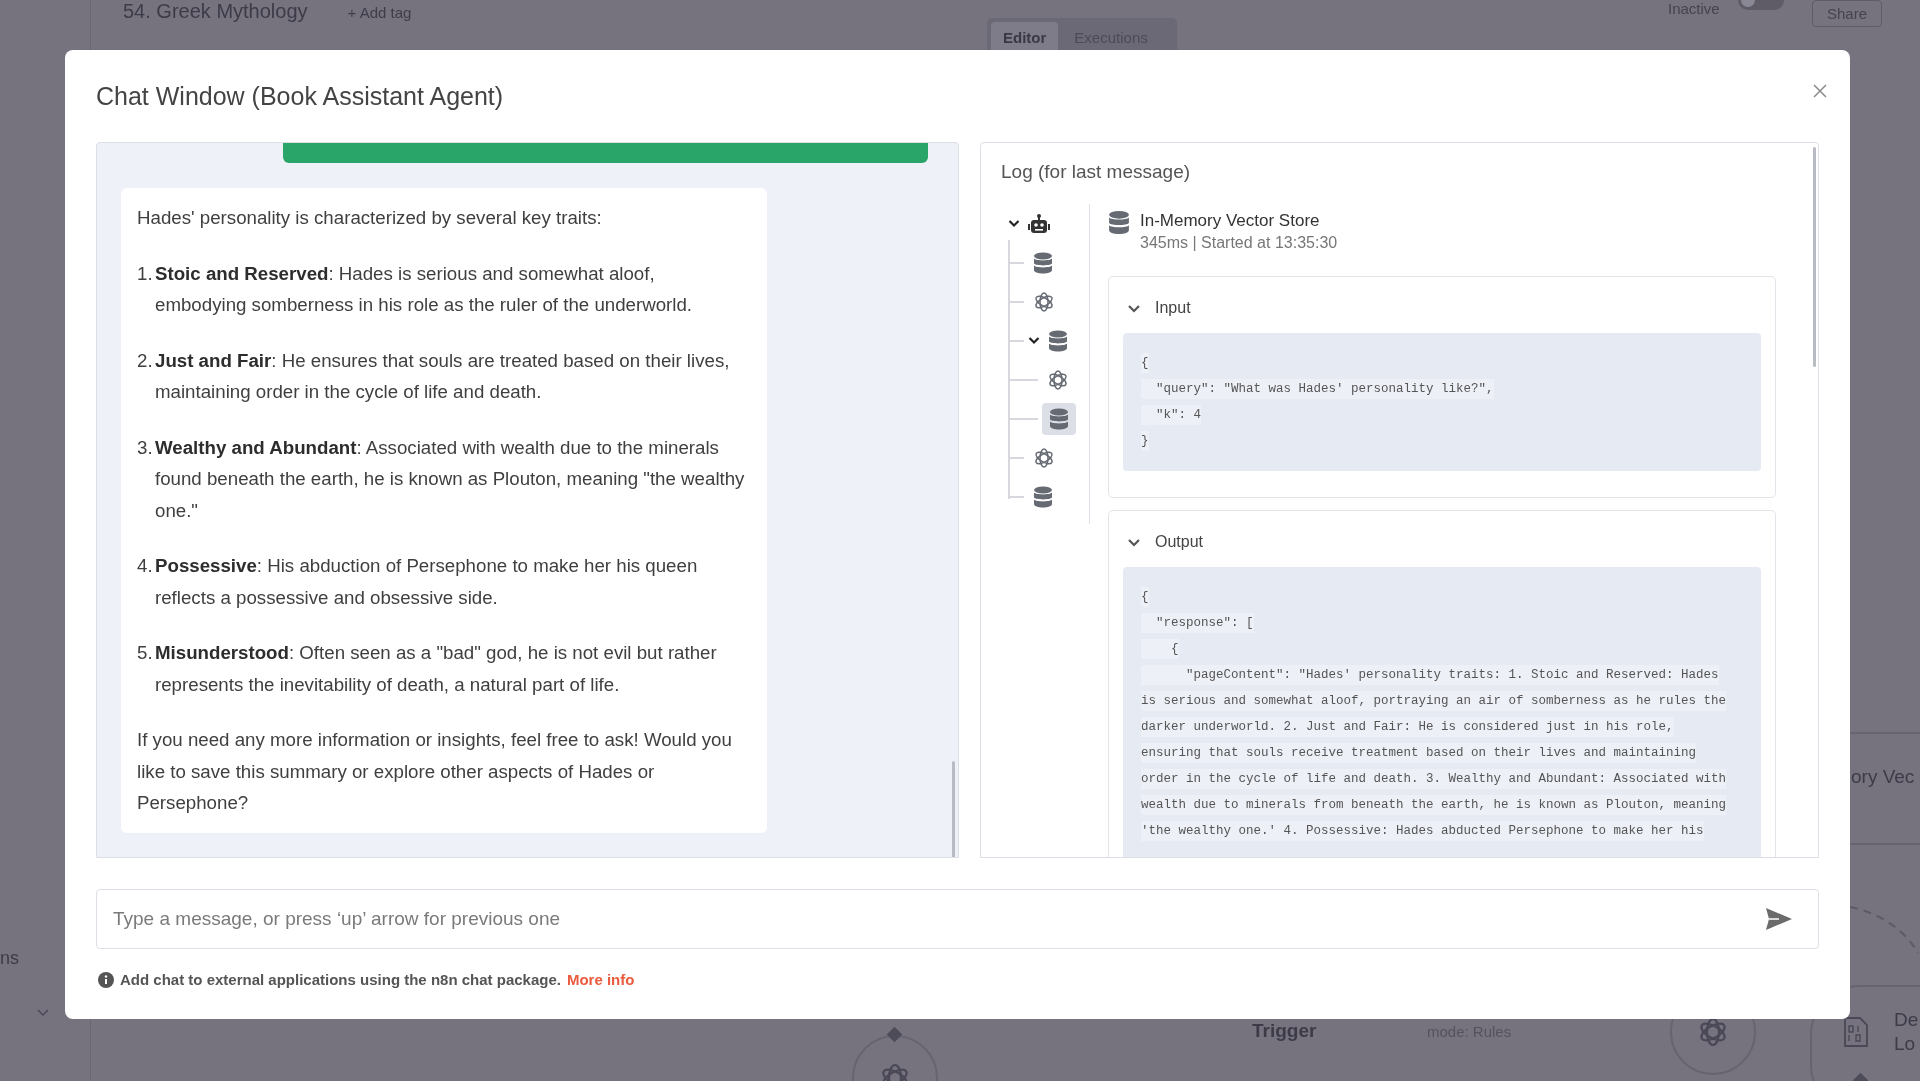 The image size is (1920, 1081). What do you see at coordinates (106, 979) in the screenshot?
I see `info-icon` at bounding box center [106, 979].